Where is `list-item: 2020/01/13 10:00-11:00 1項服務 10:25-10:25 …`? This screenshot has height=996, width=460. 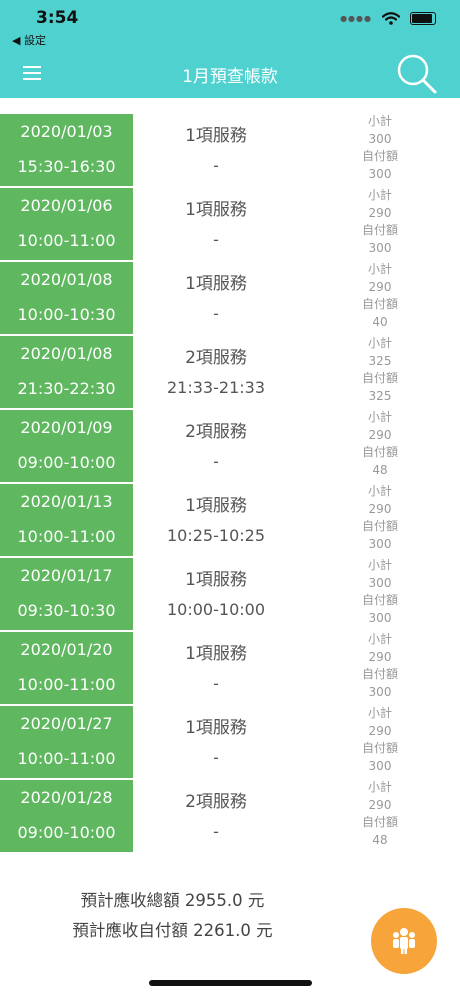
list-item: 2020/01/13 10:00-11:00 1項服務 10:25-10:25 … is located at coordinates (230, 520).